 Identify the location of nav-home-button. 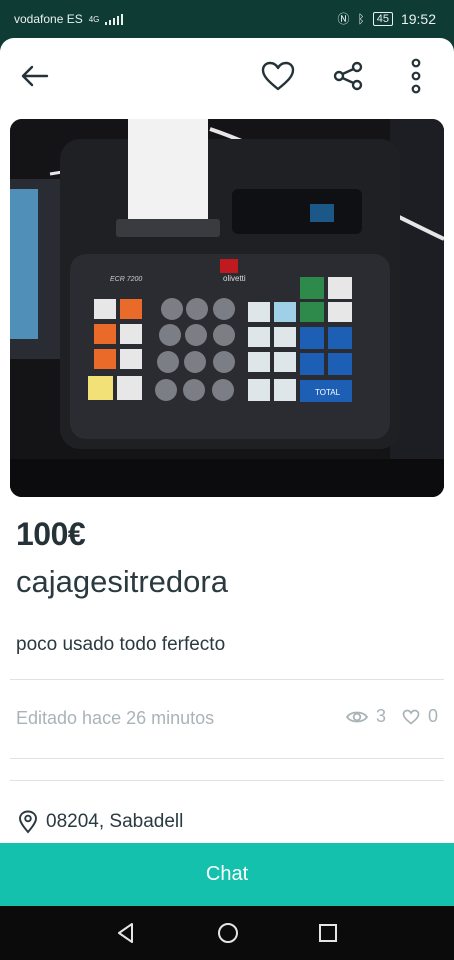
(228, 933).